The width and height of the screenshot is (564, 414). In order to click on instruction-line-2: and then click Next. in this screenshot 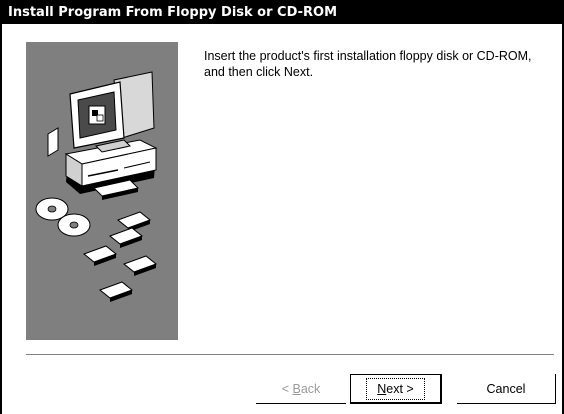, I will do `click(259, 72)`.